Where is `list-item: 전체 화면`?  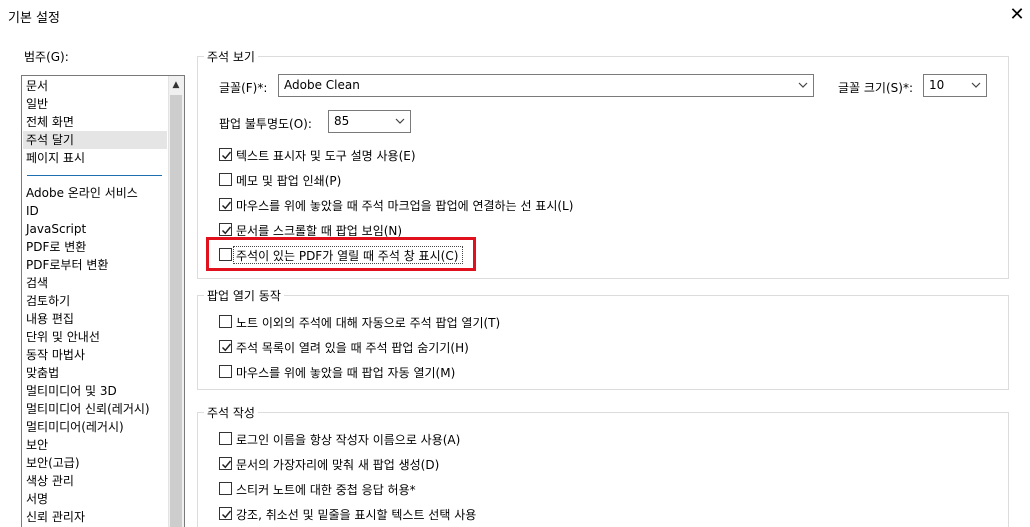
list-item: 전체 화면 is located at coordinates (50, 122).